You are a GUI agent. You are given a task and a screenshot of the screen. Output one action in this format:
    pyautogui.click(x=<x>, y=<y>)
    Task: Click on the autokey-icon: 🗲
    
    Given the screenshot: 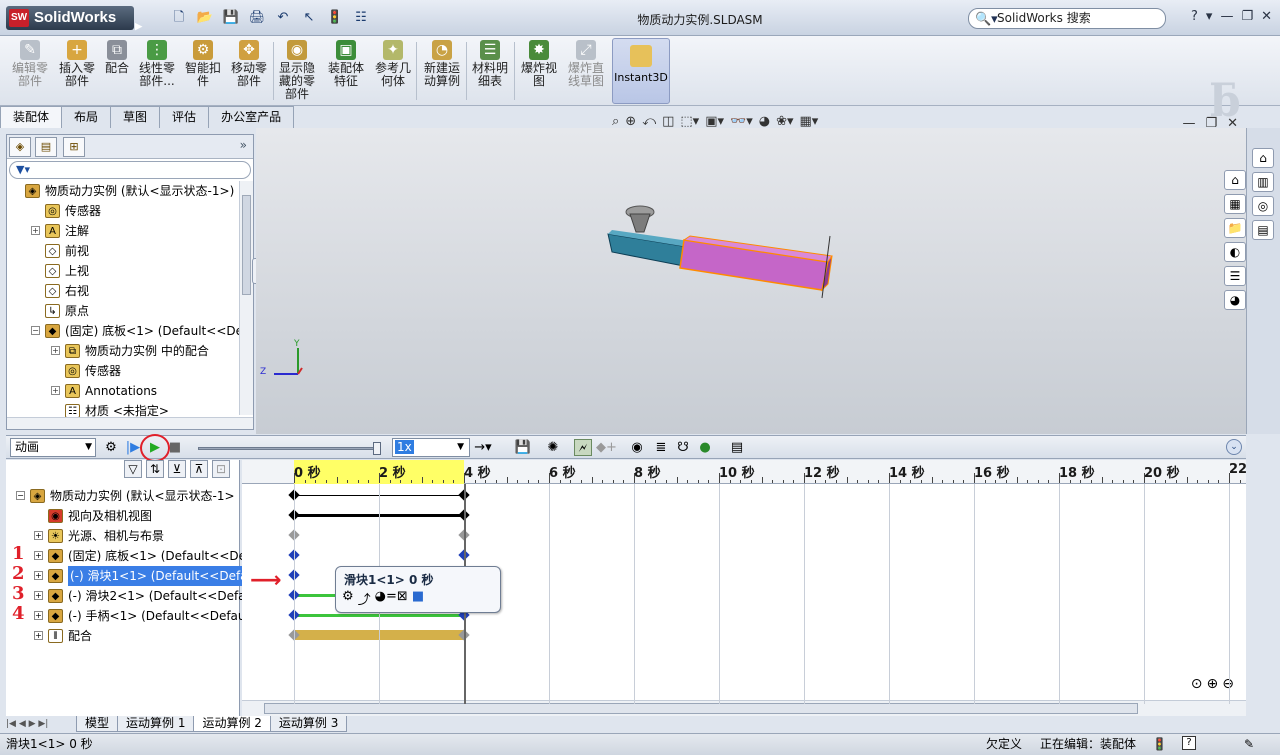 What is the action you would take?
    pyautogui.click(x=583, y=447)
    